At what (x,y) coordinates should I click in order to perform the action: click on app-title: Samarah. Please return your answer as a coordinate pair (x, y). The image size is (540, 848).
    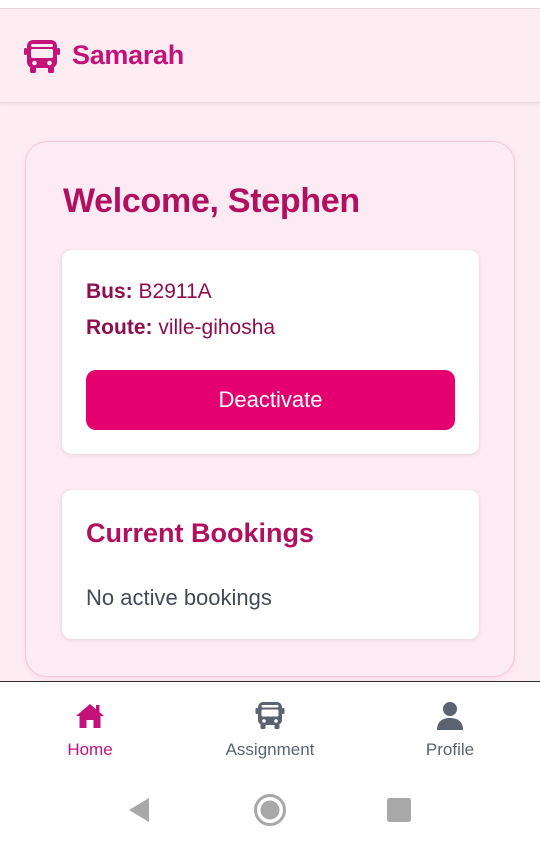
    Looking at the image, I should click on (128, 55).